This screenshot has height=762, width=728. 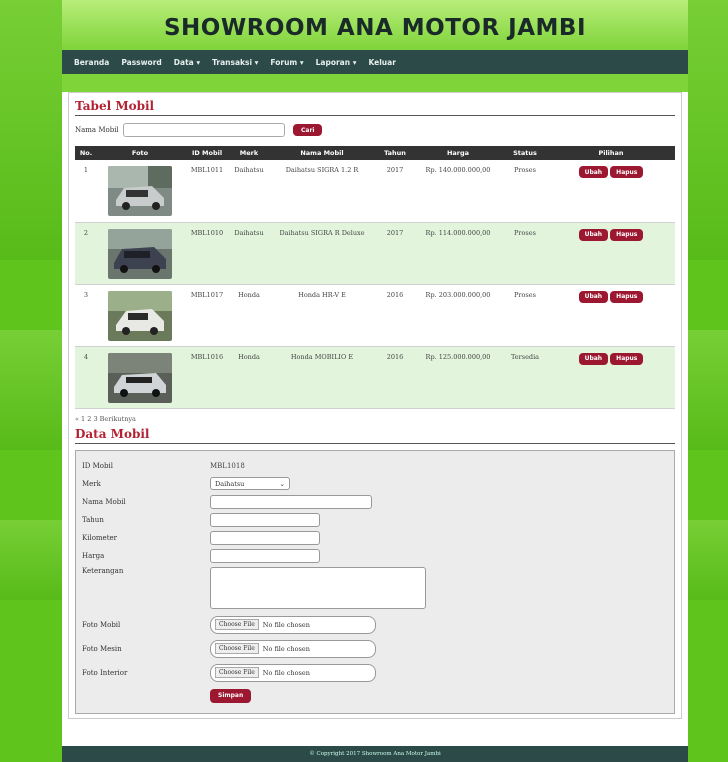 What do you see at coordinates (375, 556) in the screenshot?
I see `form-row-harga: Harga` at bounding box center [375, 556].